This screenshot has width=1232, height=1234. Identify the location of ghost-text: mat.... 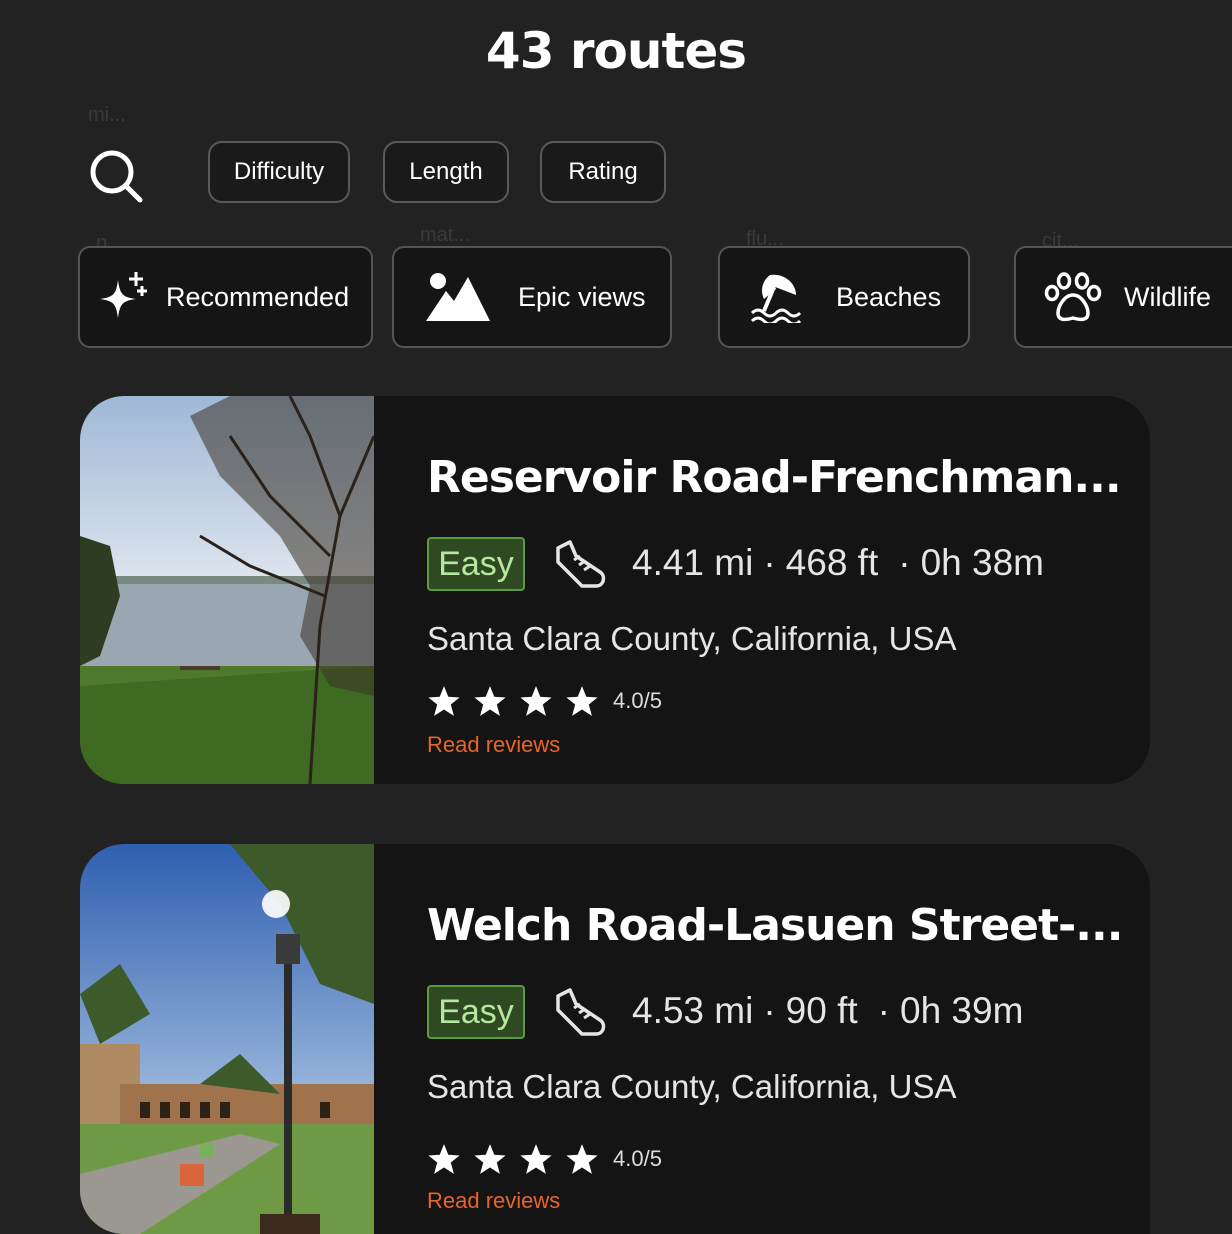
(445, 235).